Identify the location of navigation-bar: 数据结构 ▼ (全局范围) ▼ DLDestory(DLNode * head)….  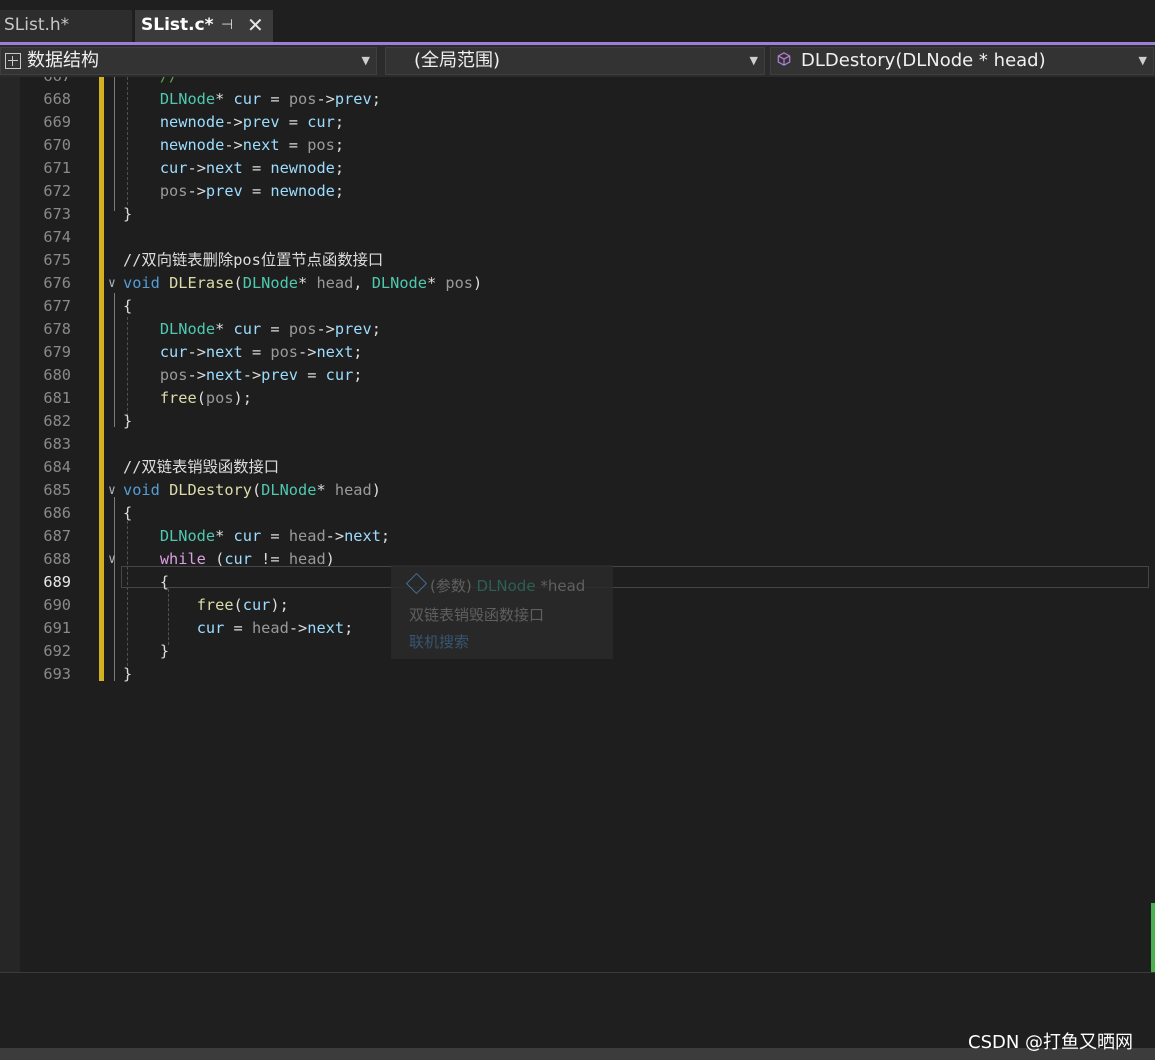
(577, 61).